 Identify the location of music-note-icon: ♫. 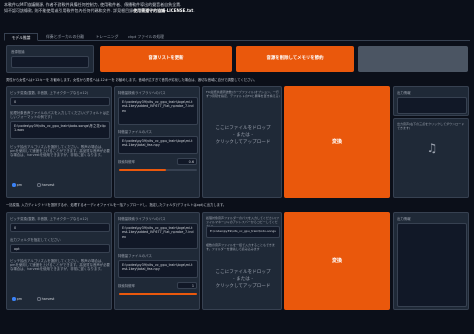
(432, 148).